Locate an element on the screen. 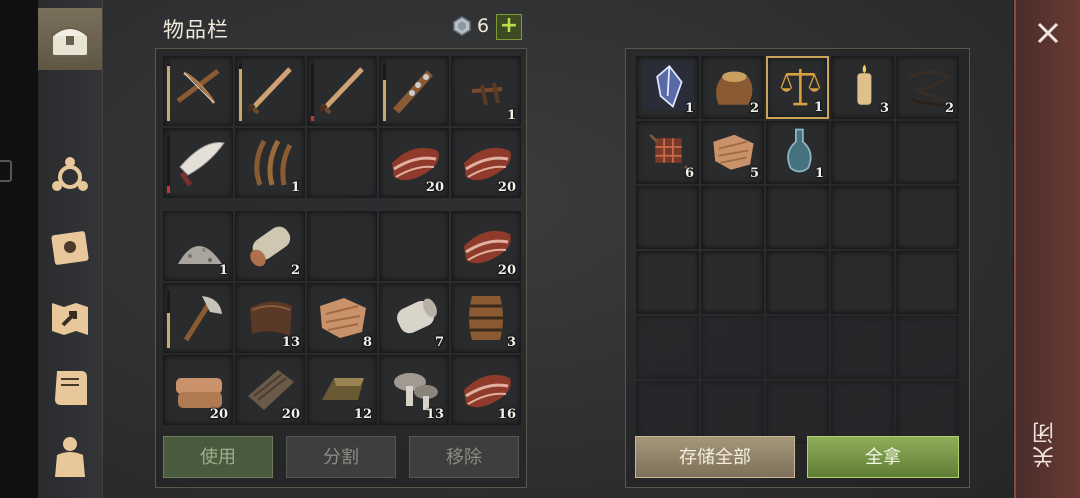 The height and width of the screenshot is (498, 1080). quests-tab is located at coordinates (70, 388).